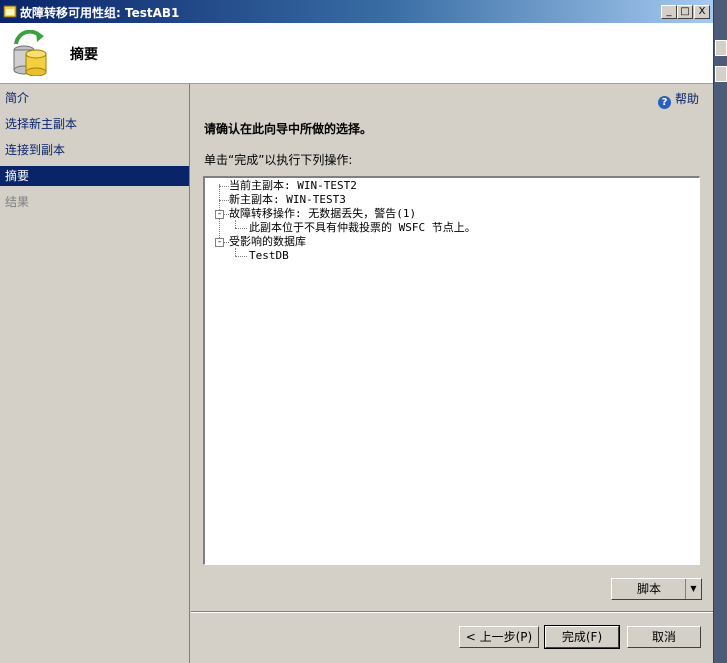 Image resolution: width=727 pixels, height=663 pixels. Describe the element at coordinates (287, 200) in the screenshot. I see `tree-node-new-primary: 新主副本: WIN-TEST3` at that location.